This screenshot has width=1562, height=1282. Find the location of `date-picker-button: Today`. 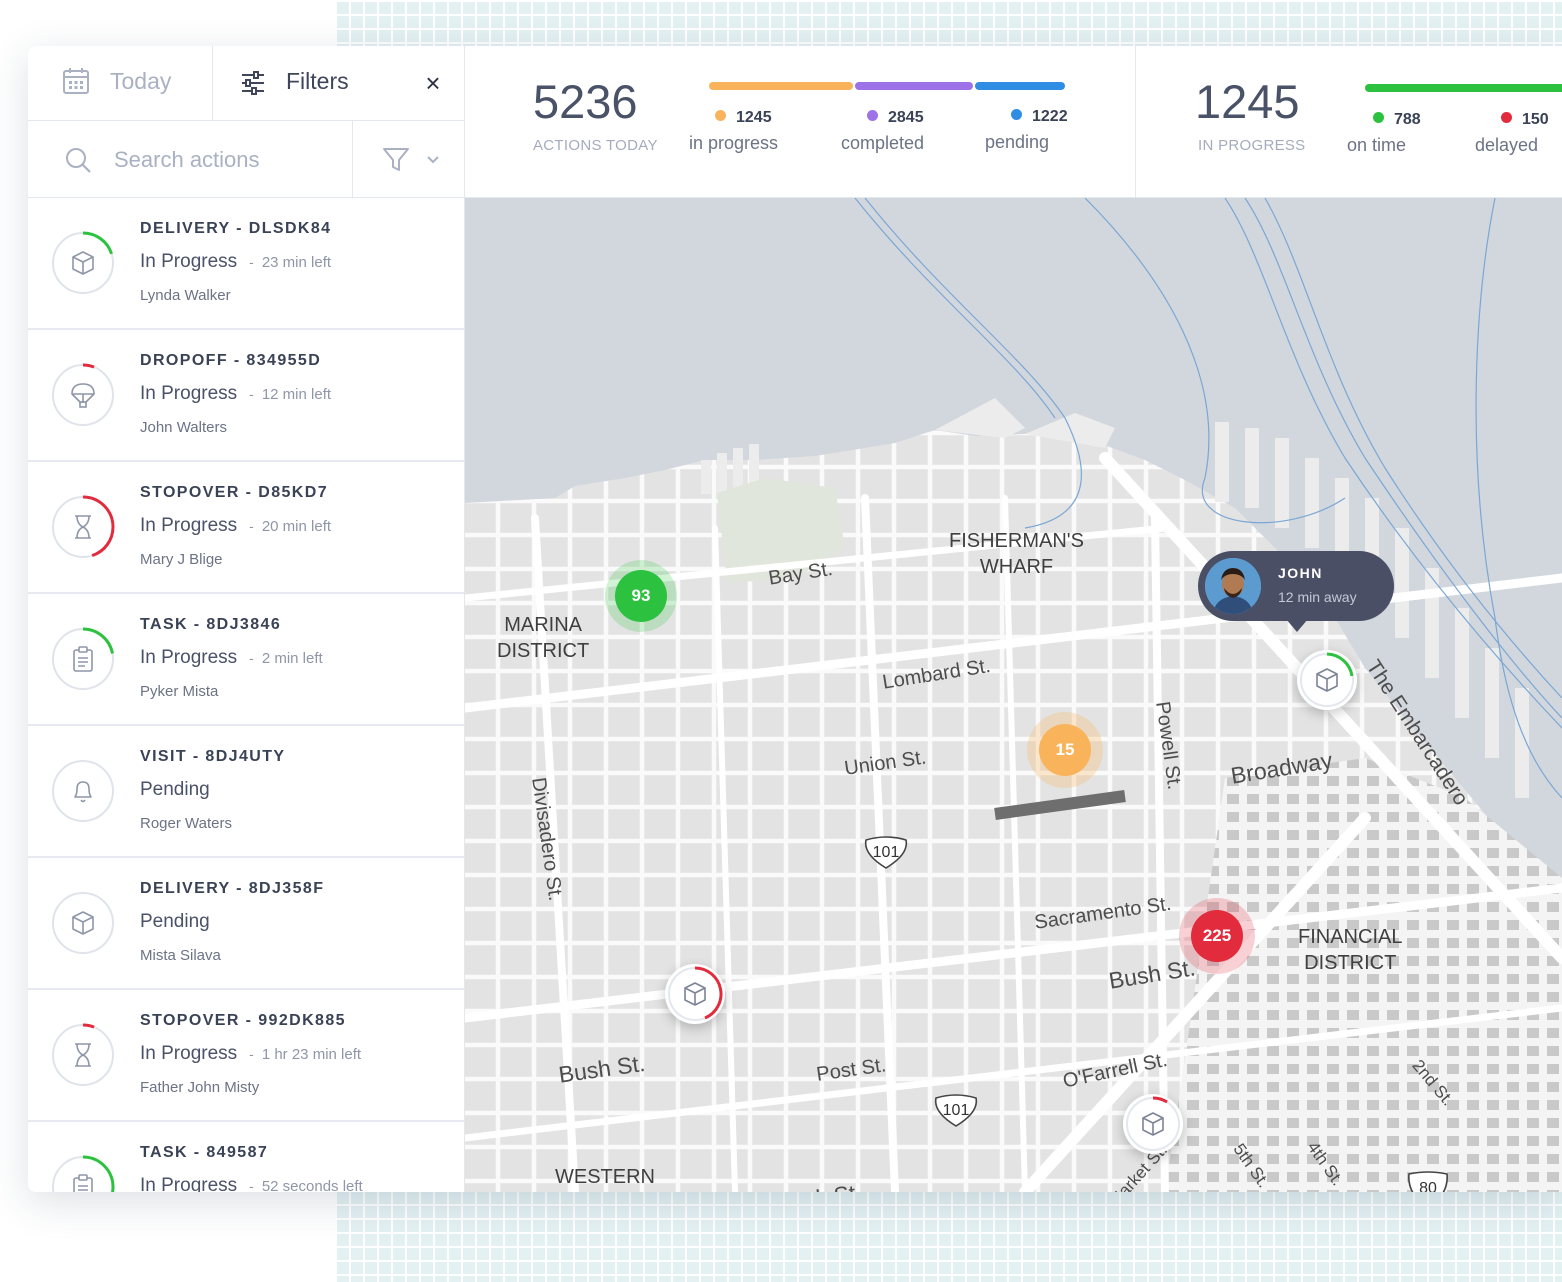

date-picker-button: Today is located at coordinates (120, 83).